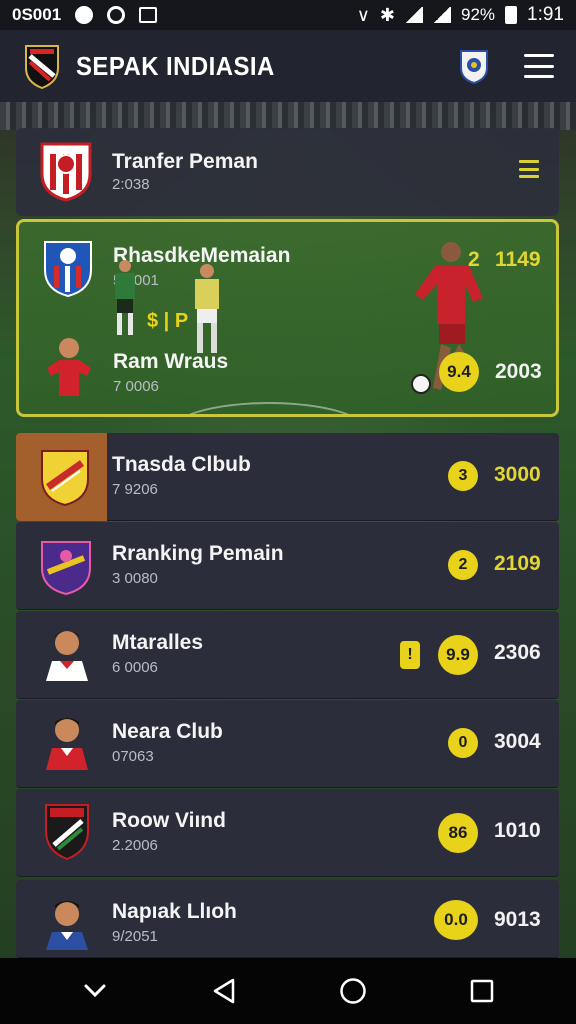  I want to click on vibrate-icon: ∨, so click(363, 14).